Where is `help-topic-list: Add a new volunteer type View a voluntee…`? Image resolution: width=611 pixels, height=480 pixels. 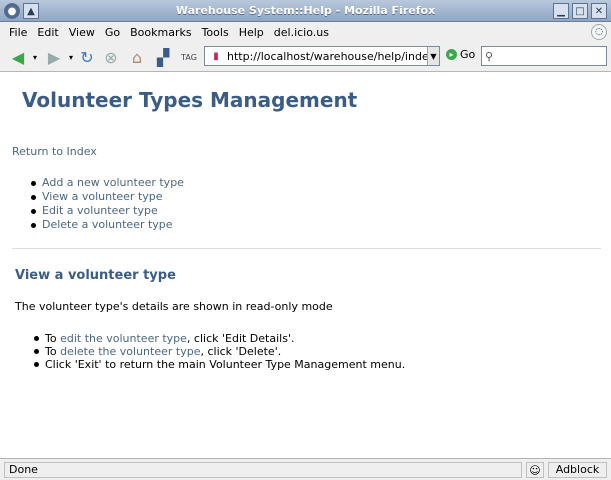 help-topic-list: Add a new volunteer type View a voluntee… is located at coordinates (107, 204).